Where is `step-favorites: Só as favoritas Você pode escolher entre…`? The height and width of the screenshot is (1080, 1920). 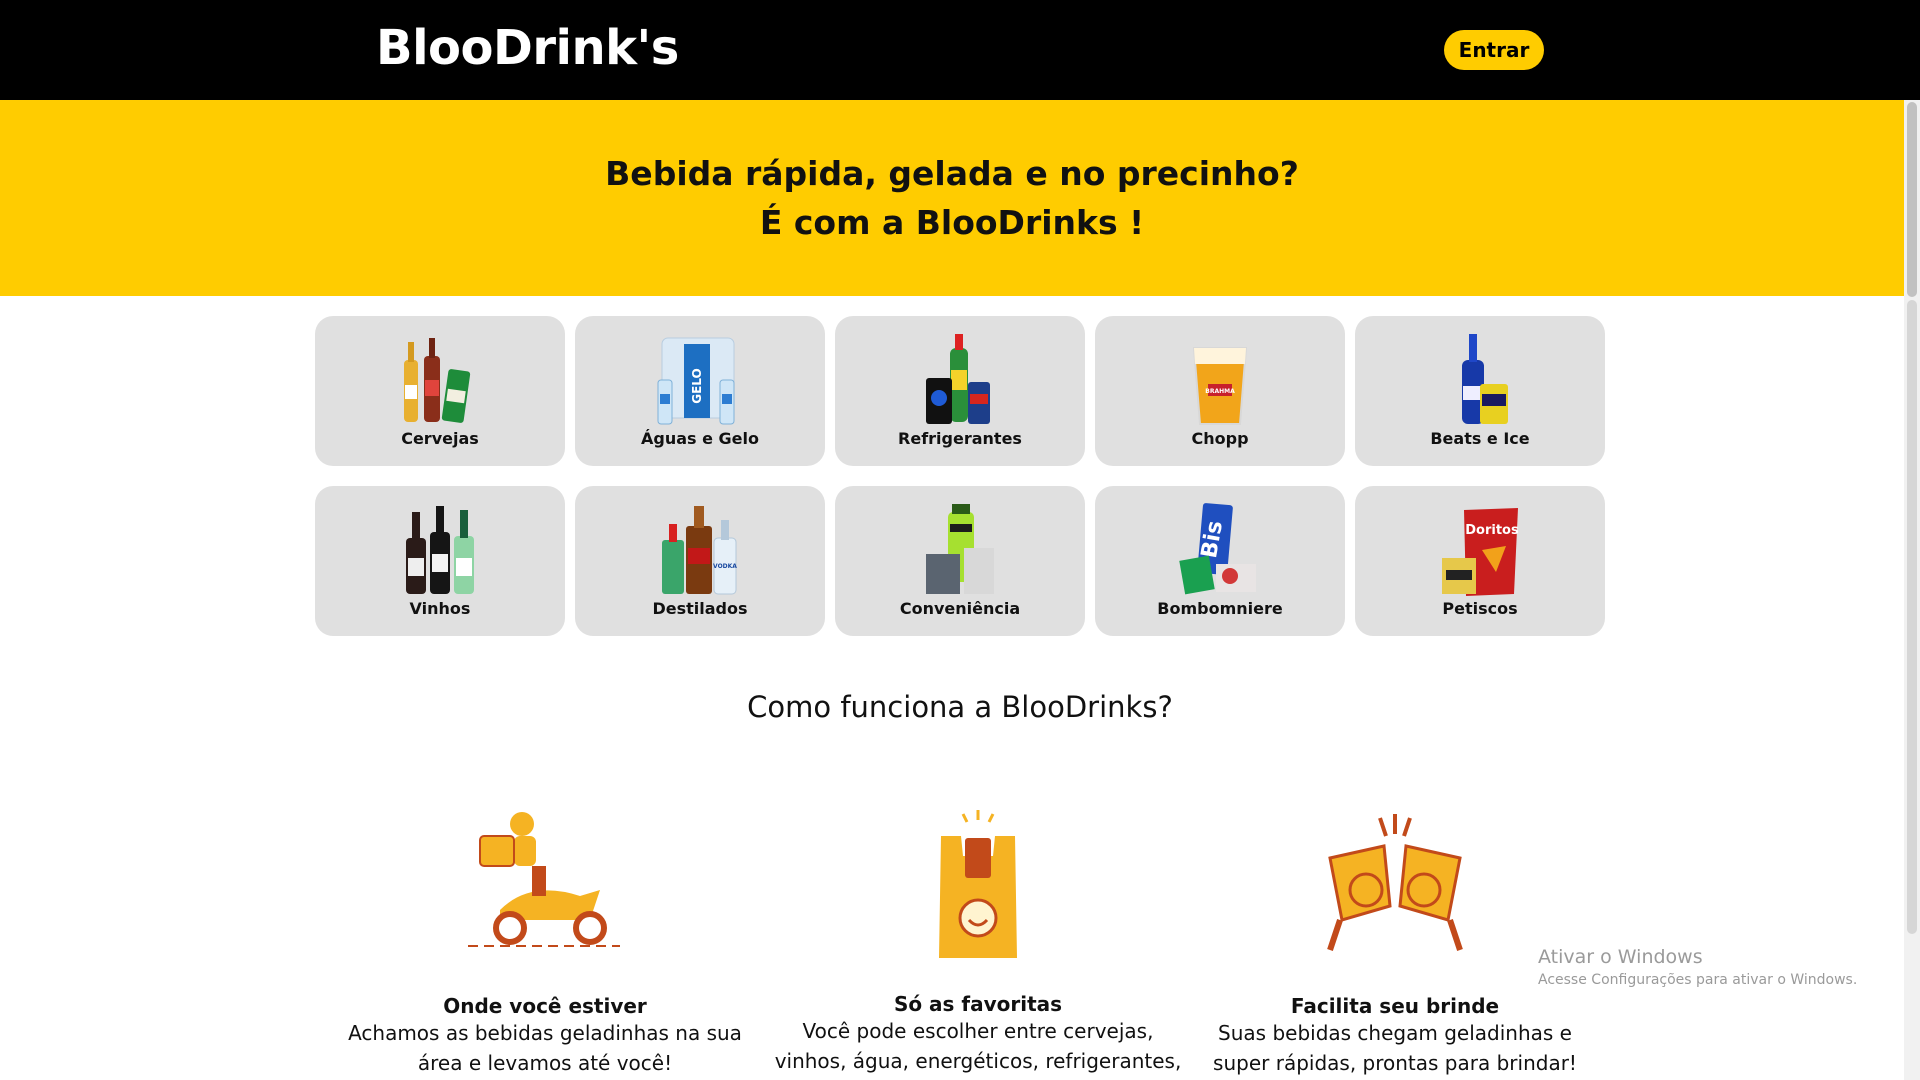
step-favorites: Só as favoritas Você pode escolher entre… is located at coordinates (978, 942).